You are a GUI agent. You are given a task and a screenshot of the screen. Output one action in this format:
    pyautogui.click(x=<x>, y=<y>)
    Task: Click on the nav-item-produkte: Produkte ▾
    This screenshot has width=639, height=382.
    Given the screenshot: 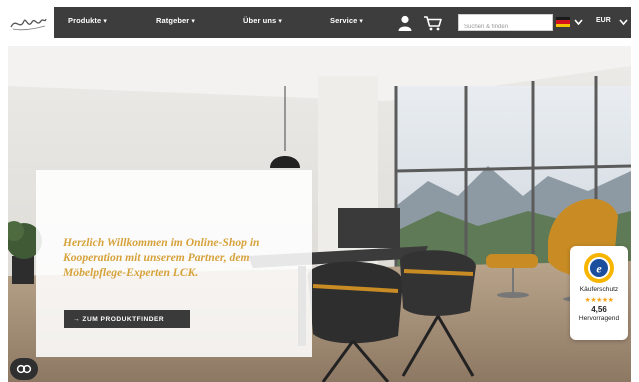 What is the action you would take?
    pyautogui.click(x=87, y=20)
    